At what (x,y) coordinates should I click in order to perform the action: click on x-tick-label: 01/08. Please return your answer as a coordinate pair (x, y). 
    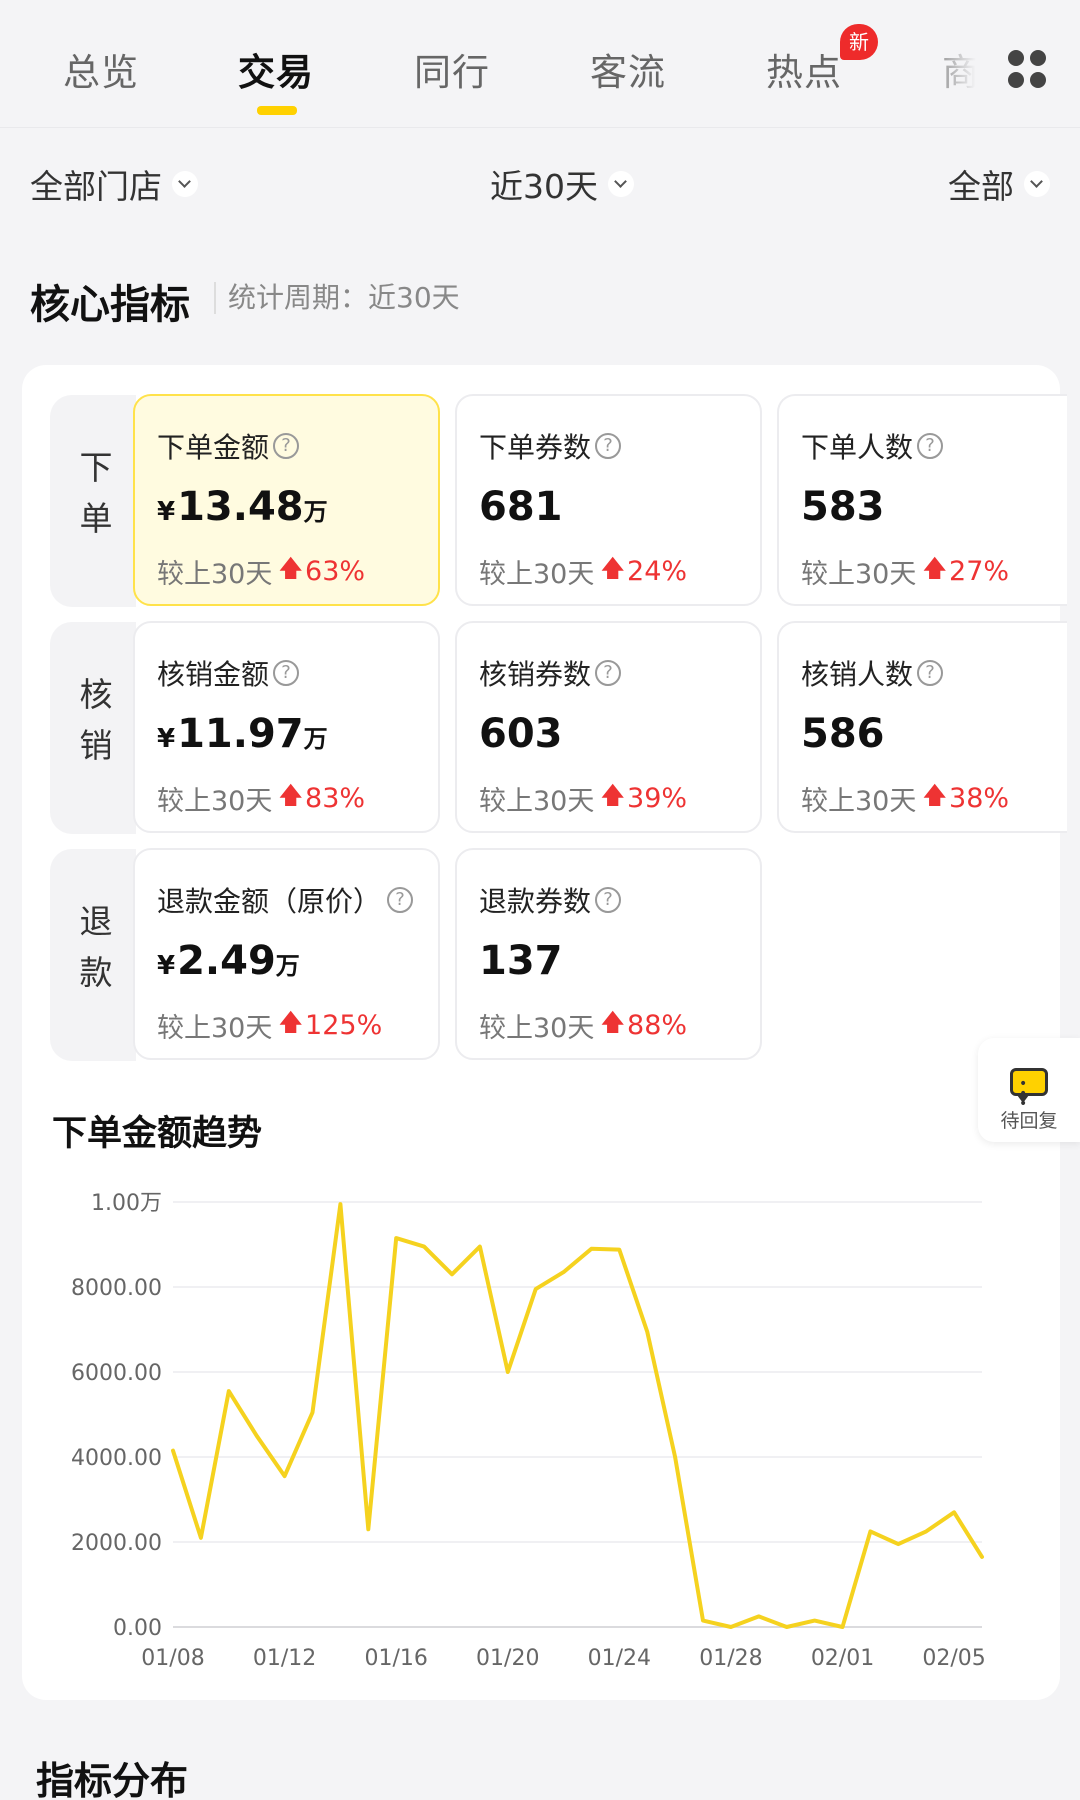
    Looking at the image, I should click on (172, 1658).